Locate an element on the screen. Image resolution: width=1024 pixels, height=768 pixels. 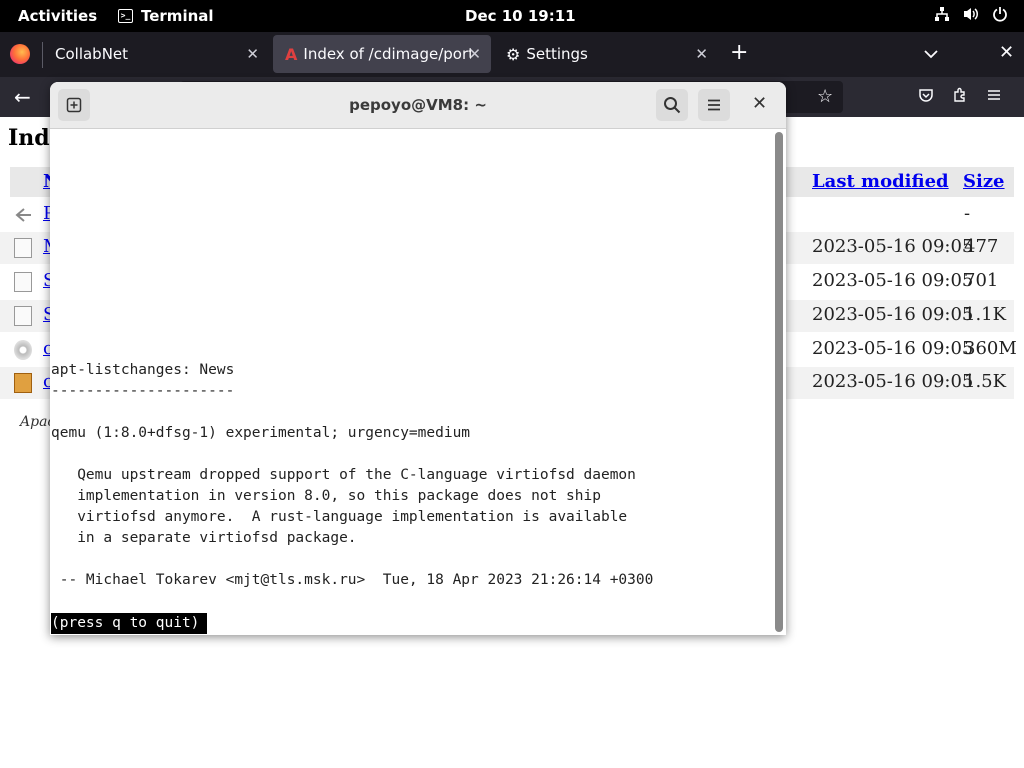
column-header-size-cell: Size is located at coordinates (986, 182).